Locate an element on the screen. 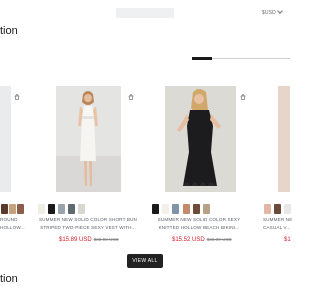  carousel-progress-indicator is located at coordinates (202, 58).